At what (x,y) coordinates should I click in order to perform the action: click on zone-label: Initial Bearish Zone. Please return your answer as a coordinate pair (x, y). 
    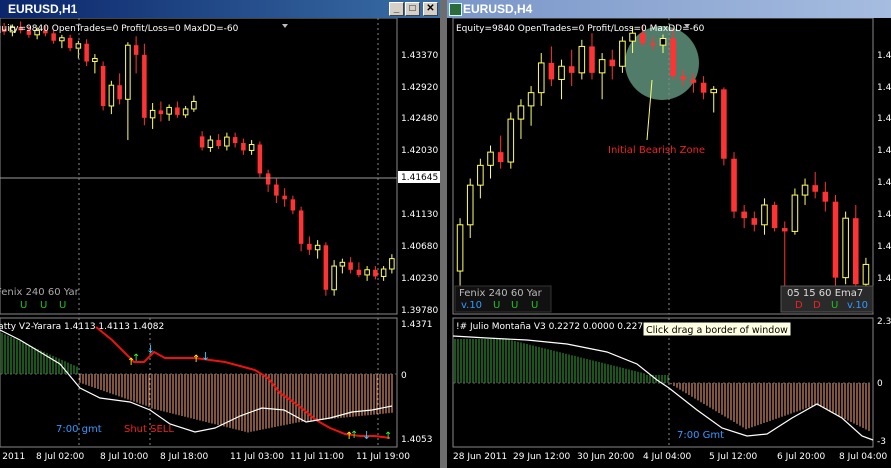
    Looking at the image, I should click on (656, 150).